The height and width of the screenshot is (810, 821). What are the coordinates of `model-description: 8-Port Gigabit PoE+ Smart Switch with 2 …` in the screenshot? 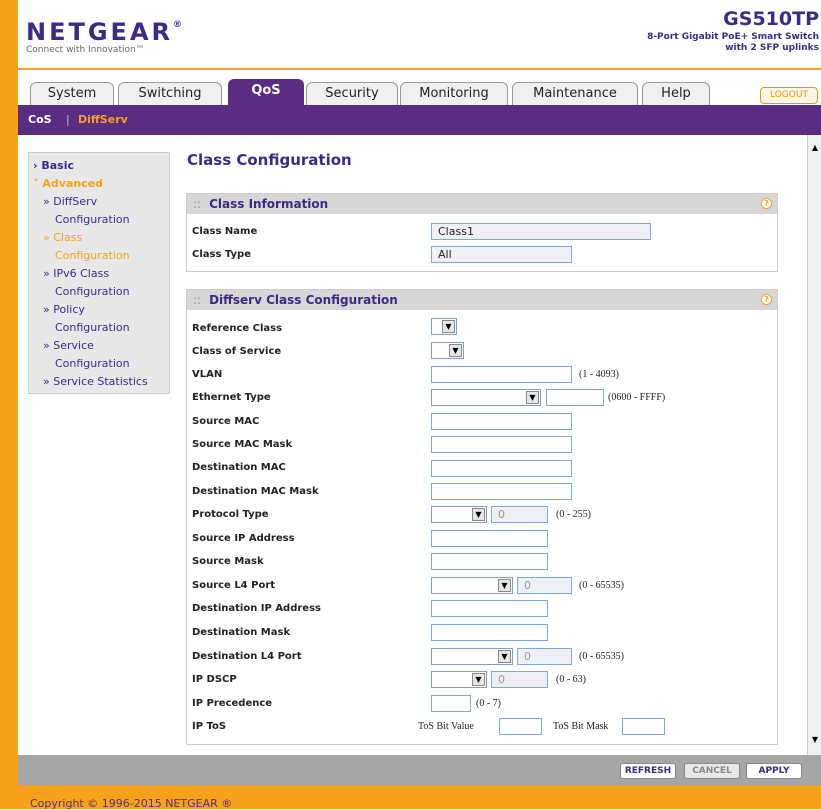 It's located at (733, 42).